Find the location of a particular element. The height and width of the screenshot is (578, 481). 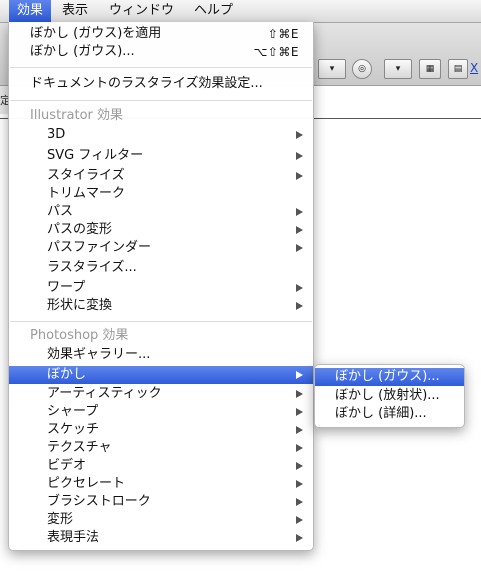

toolbar-select-tool-button: ▾ is located at coordinates (332, 69).